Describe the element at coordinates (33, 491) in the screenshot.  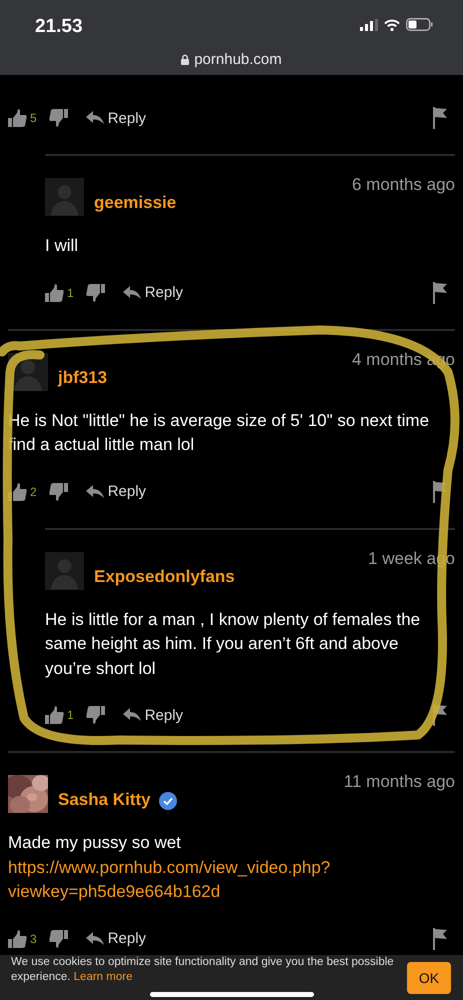
I see `like-count: 2` at that location.